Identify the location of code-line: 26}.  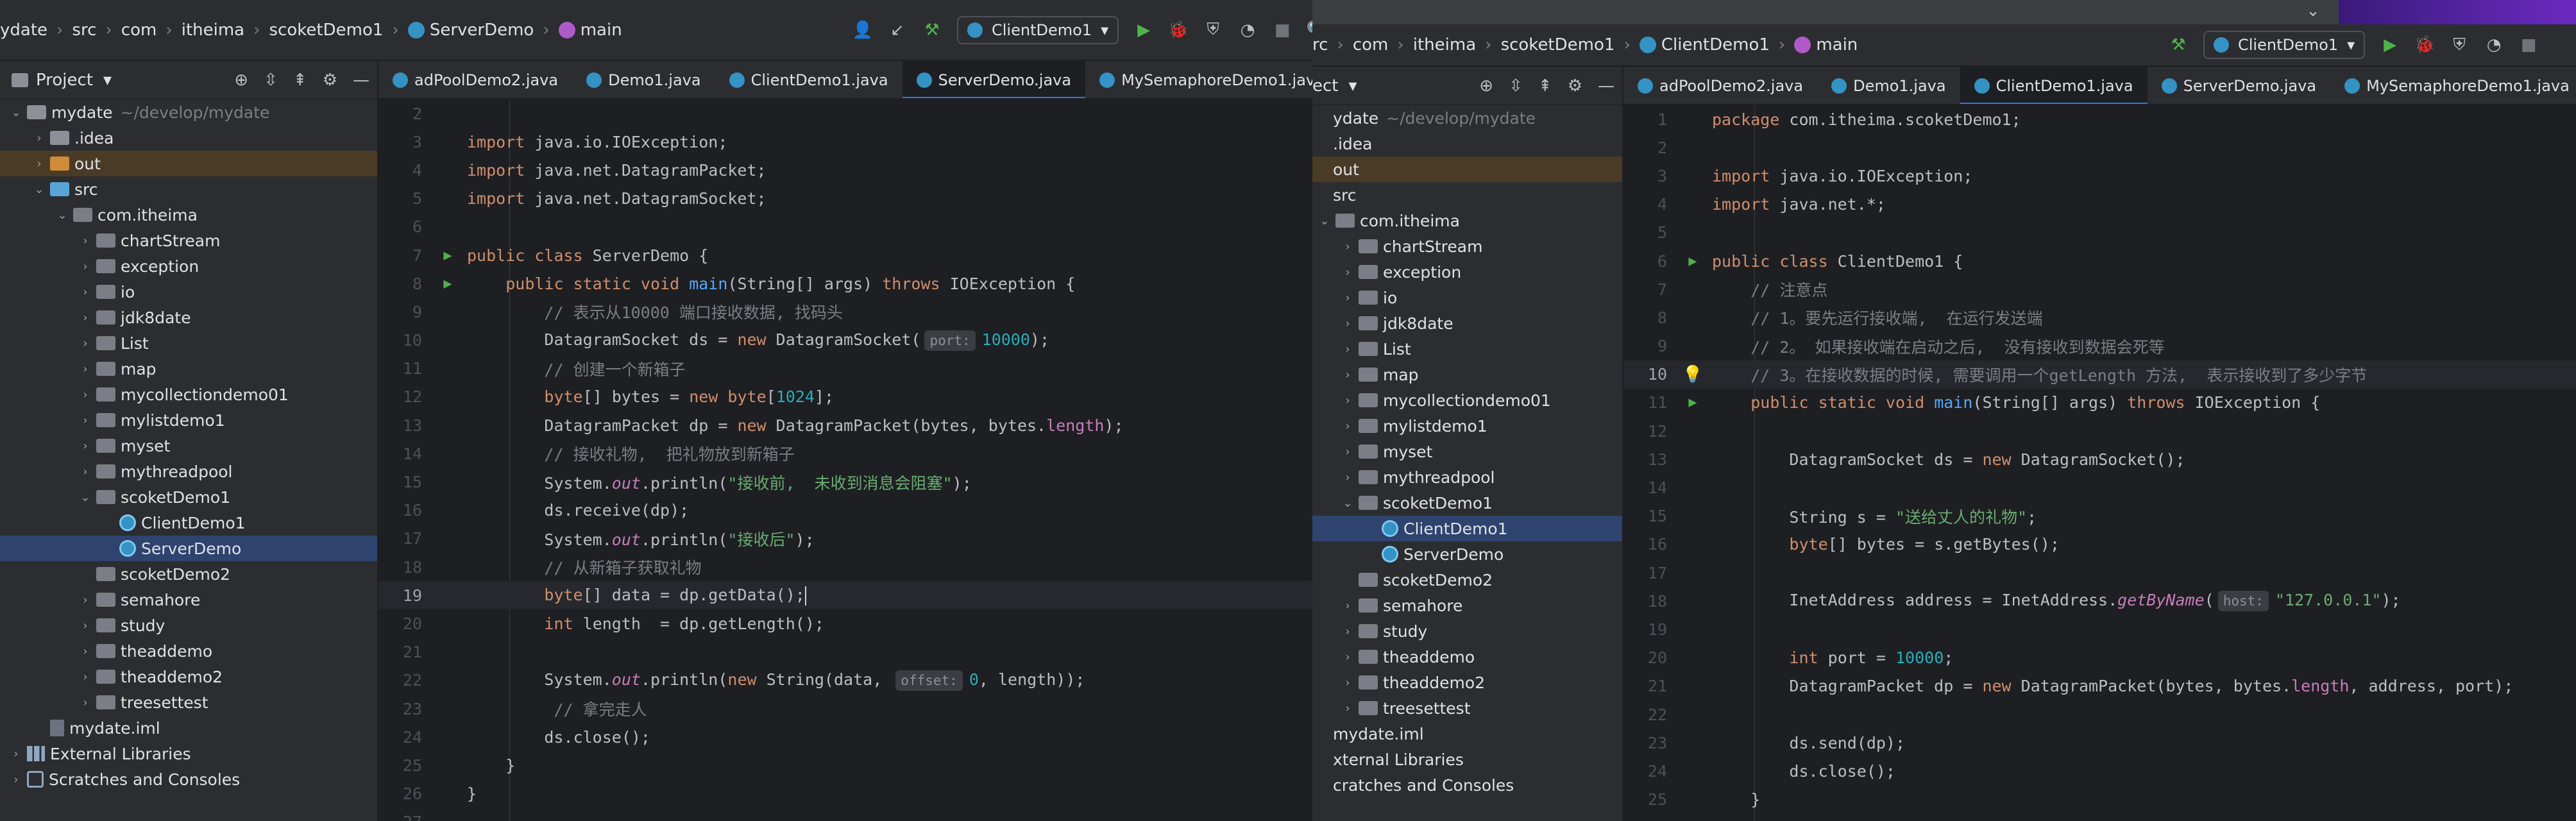
(2099, 817).